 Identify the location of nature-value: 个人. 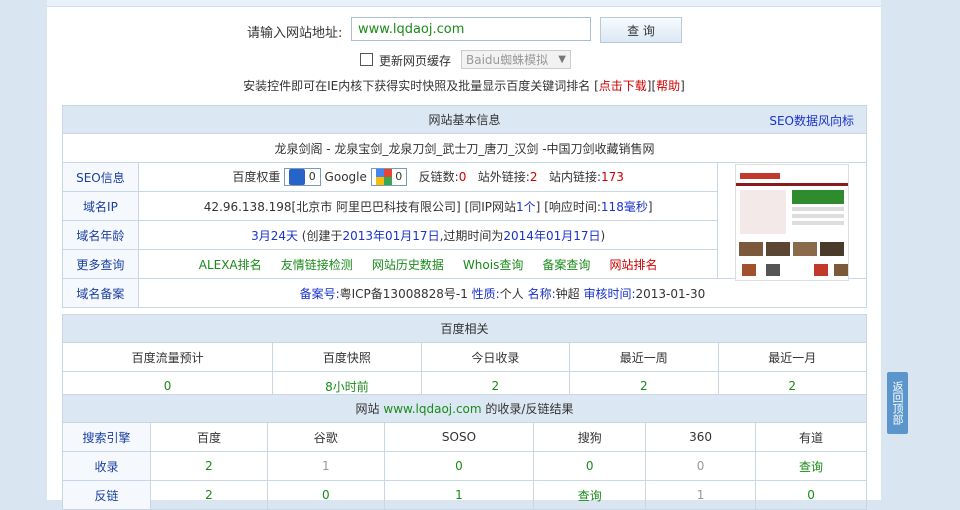
(511, 293).